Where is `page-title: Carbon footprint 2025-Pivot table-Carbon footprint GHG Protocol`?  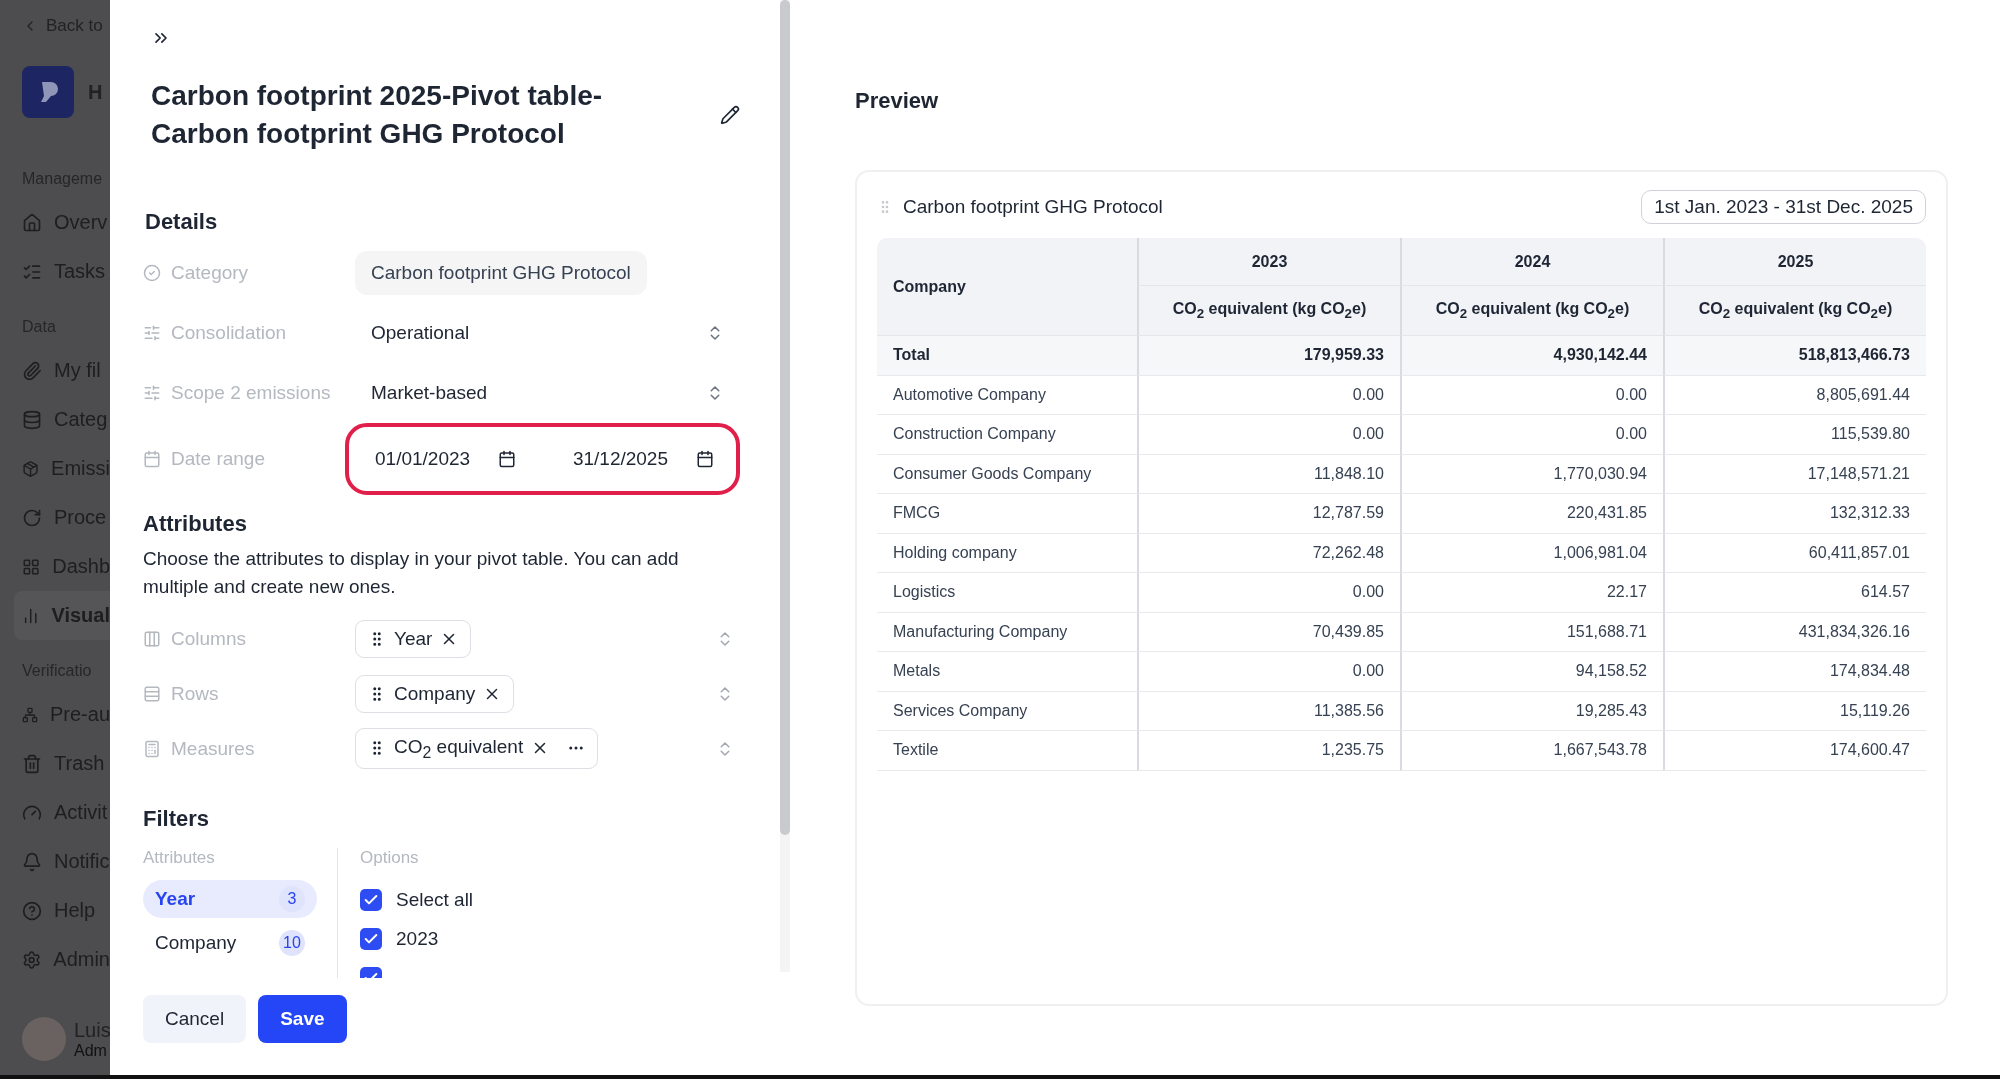
page-title: Carbon footprint 2025-Pivot table-Carbon footprint GHG Protocol is located at coordinates (377, 115).